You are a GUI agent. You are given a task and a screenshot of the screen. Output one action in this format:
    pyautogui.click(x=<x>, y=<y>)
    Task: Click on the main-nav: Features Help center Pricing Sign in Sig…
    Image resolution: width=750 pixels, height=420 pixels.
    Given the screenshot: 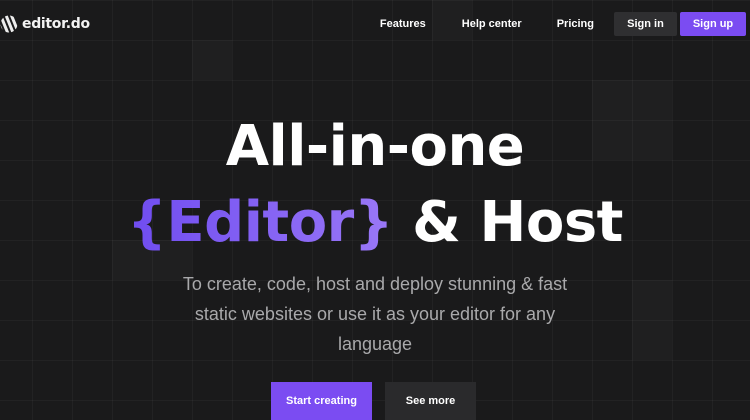 What is the action you would take?
    pyautogui.click(x=563, y=24)
    